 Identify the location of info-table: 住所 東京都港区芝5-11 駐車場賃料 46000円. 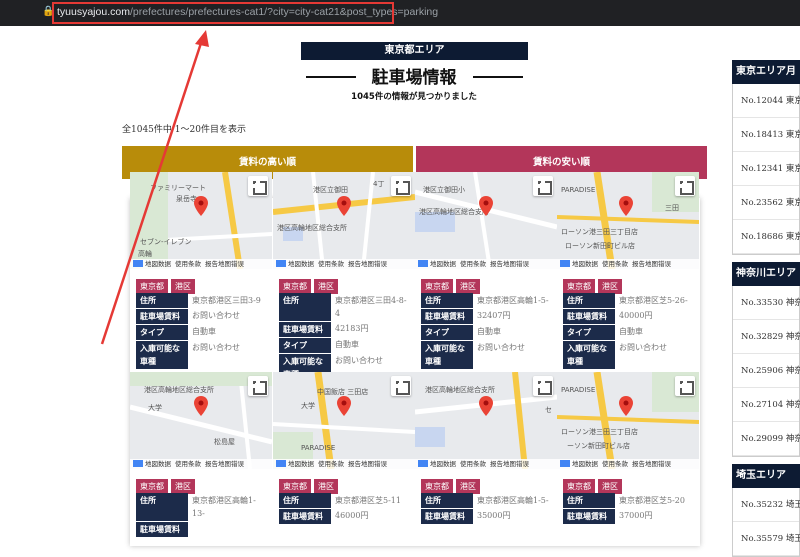
(346, 508).